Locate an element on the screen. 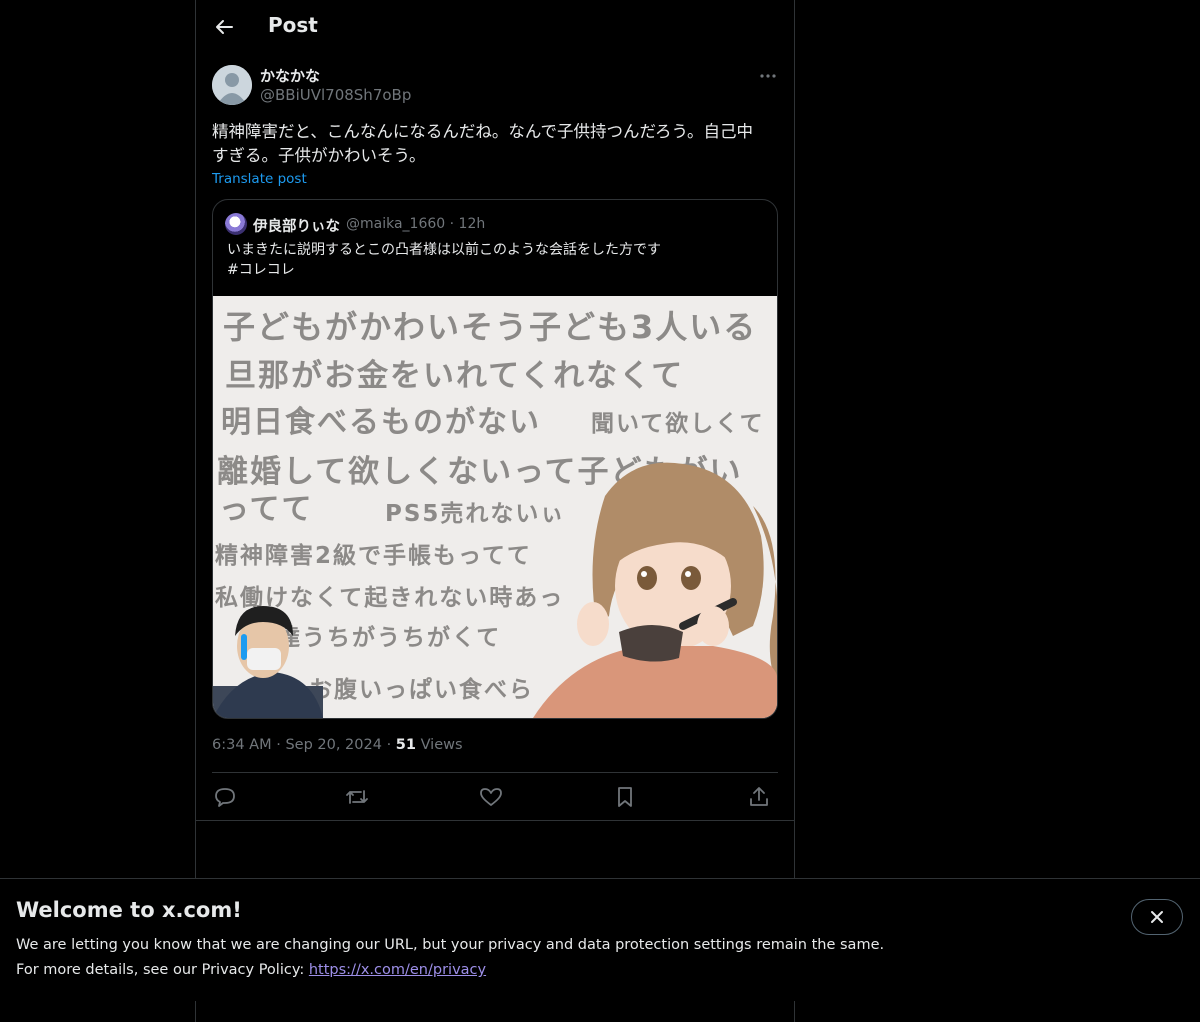  quote-hashtag: #コレコレ is located at coordinates (497, 270).